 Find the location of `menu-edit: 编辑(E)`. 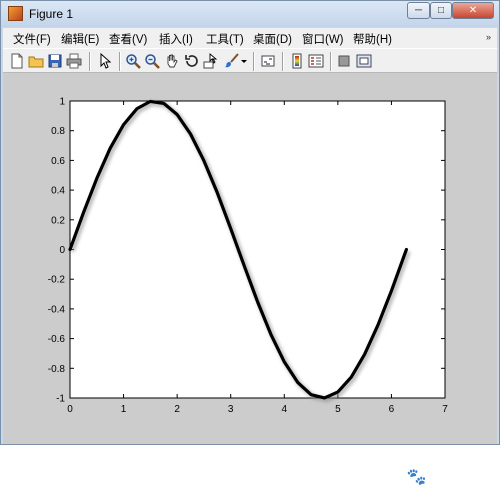

menu-edit: 编辑(E) is located at coordinates (80, 39).